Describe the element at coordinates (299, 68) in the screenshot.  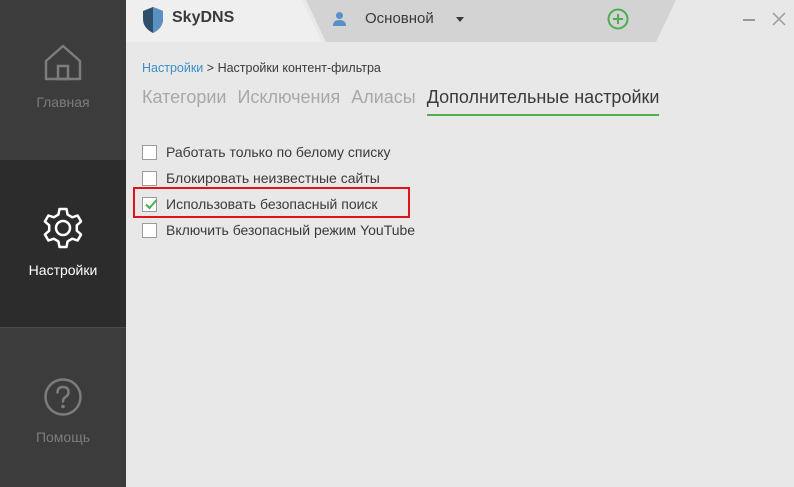
I see `breadcrumb-current: Настройки контент-фильтра` at that location.